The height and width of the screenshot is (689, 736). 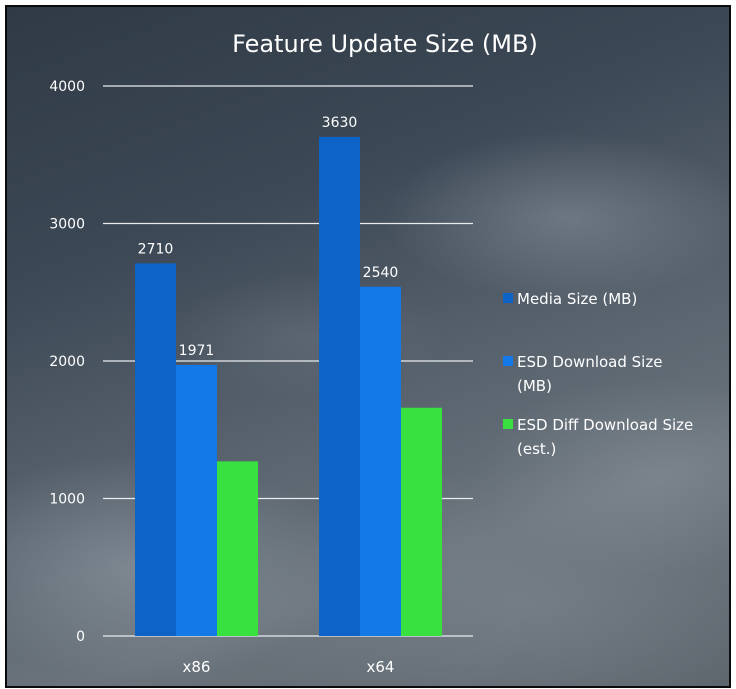 What do you see at coordinates (156, 249) in the screenshot?
I see `data-label: 2710` at bounding box center [156, 249].